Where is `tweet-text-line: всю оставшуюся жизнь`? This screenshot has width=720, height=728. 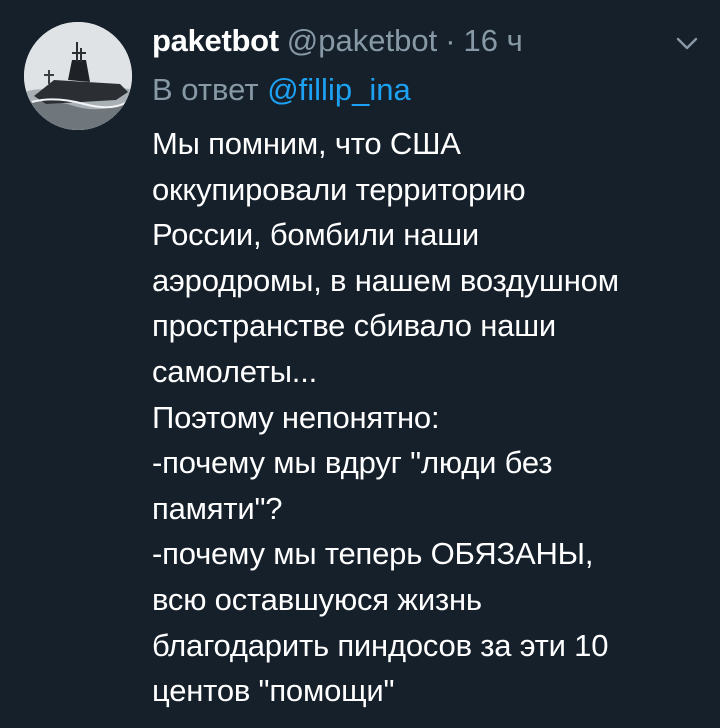
tweet-text-line: всю оставшуюся жизнь is located at coordinates (317, 599).